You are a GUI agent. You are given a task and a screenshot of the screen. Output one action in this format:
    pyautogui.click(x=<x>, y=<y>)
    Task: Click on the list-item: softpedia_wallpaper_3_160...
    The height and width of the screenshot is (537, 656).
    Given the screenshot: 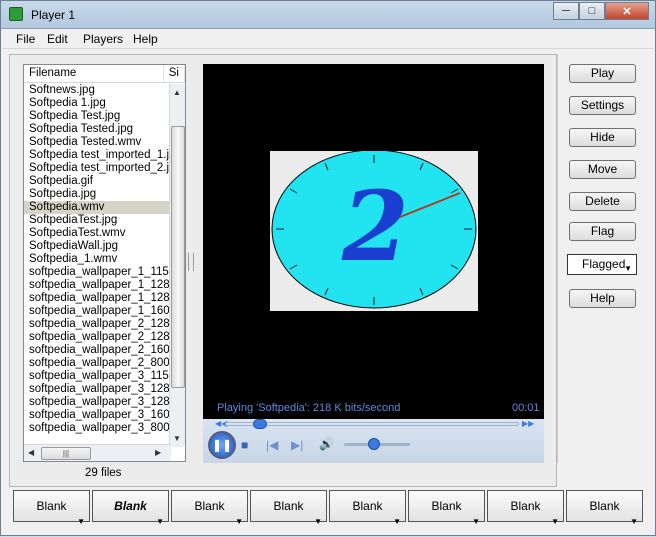 What is the action you would take?
    pyautogui.click(x=96, y=415)
    